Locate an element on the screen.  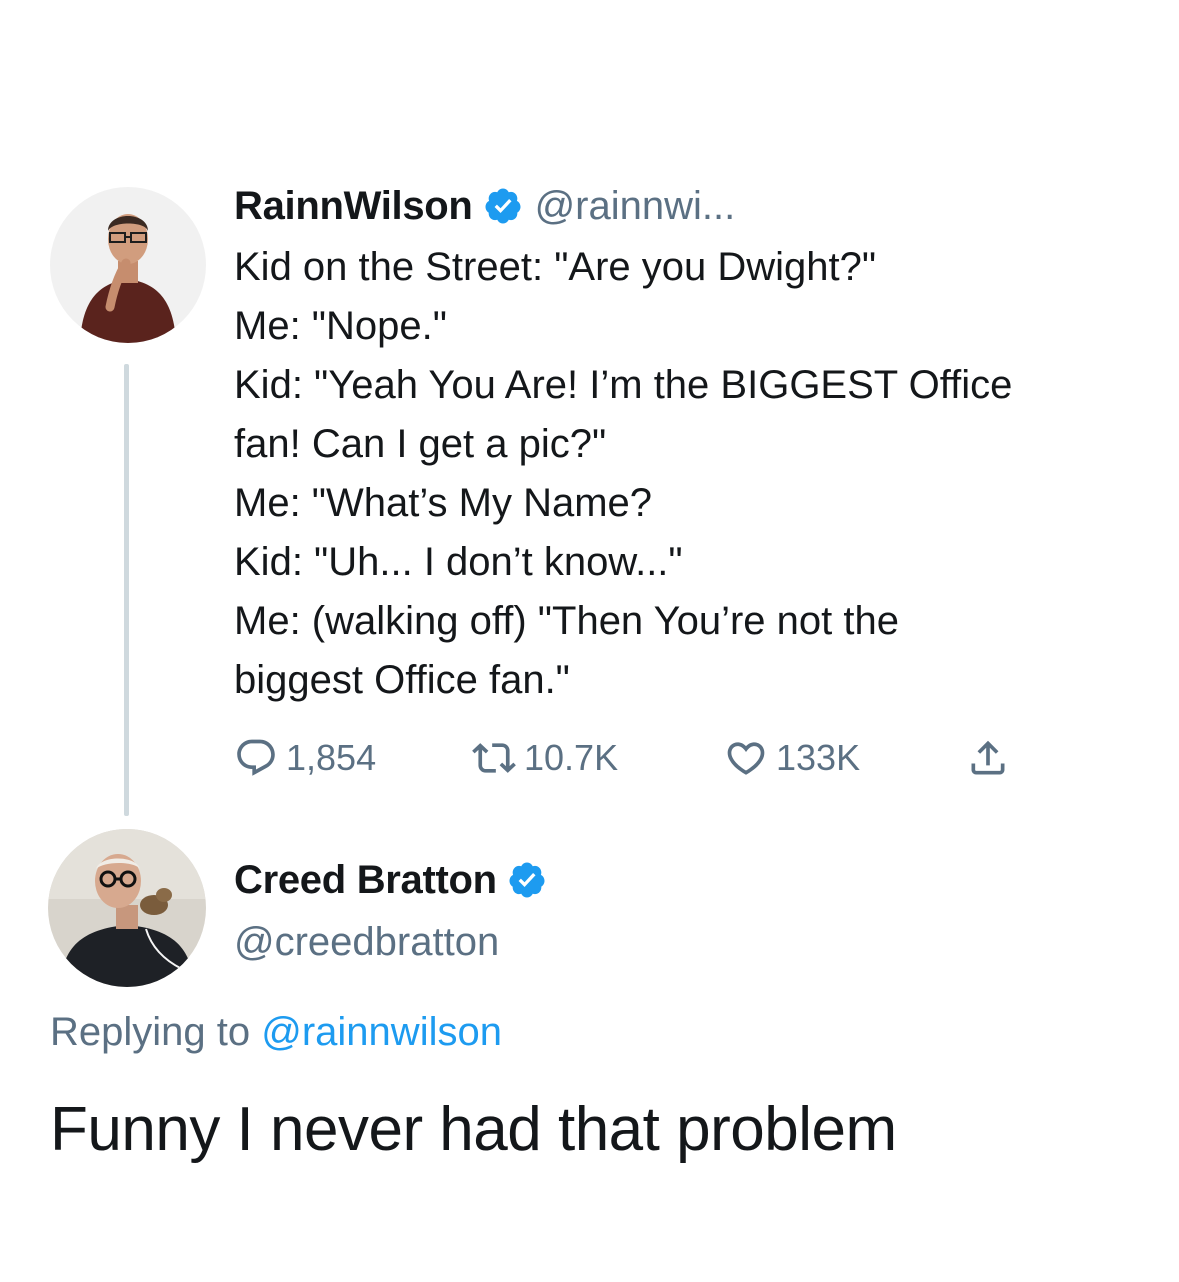
like-button: 133K is located at coordinates (792, 758).